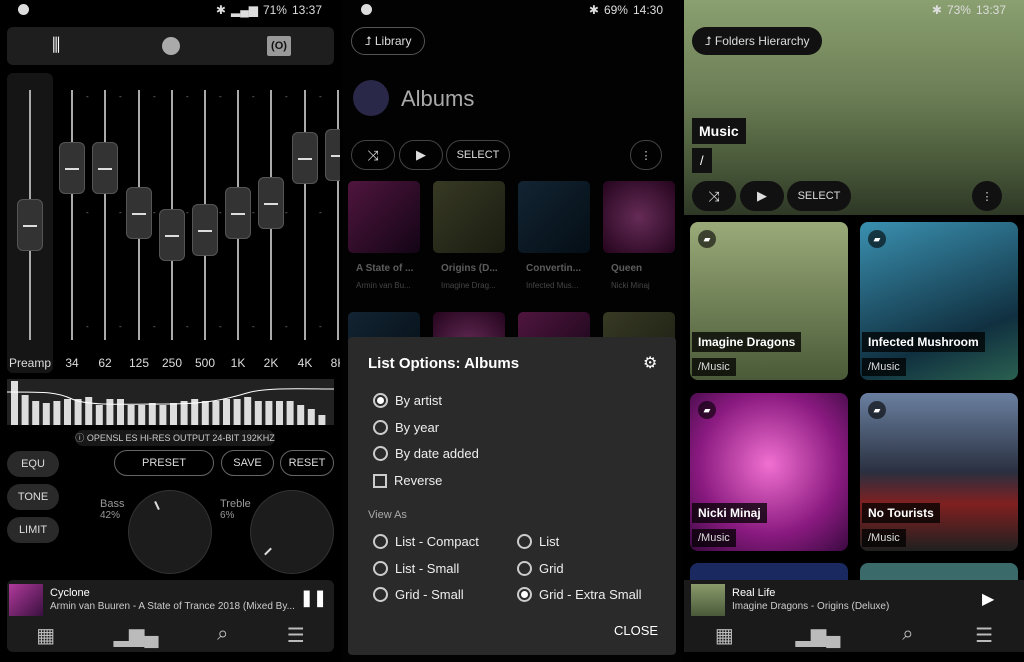 The image size is (1024, 662). What do you see at coordinates (540, 568) in the screenshot?
I see `view-option: Grid` at bounding box center [540, 568].